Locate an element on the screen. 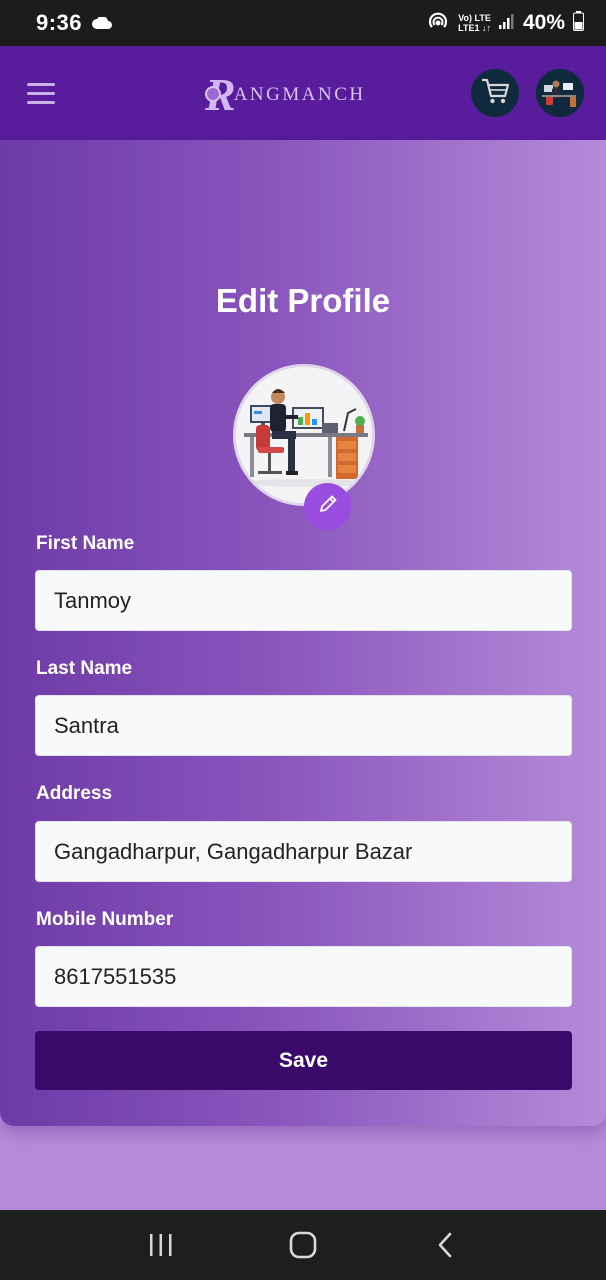 The width and height of the screenshot is (606, 1280). app-logo: R ANGMANCH is located at coordinates (305, 93).